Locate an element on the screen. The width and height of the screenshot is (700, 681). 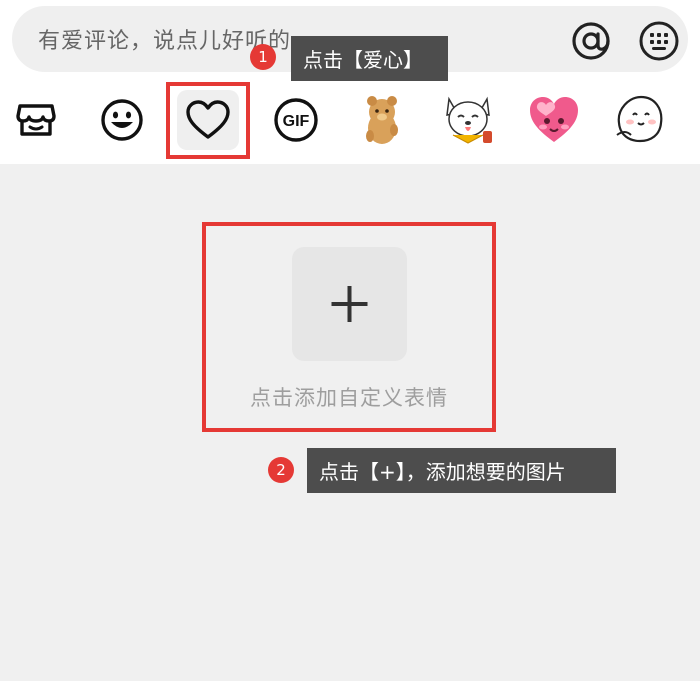
bun-sticker-icon is located at coordinates (639, 119).